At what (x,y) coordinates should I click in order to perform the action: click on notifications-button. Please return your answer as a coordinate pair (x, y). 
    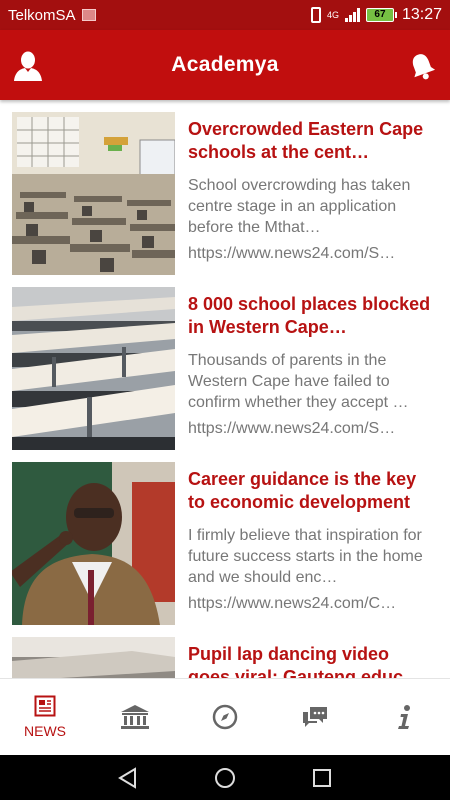
    Looking at the image, I should click on (422, 66).